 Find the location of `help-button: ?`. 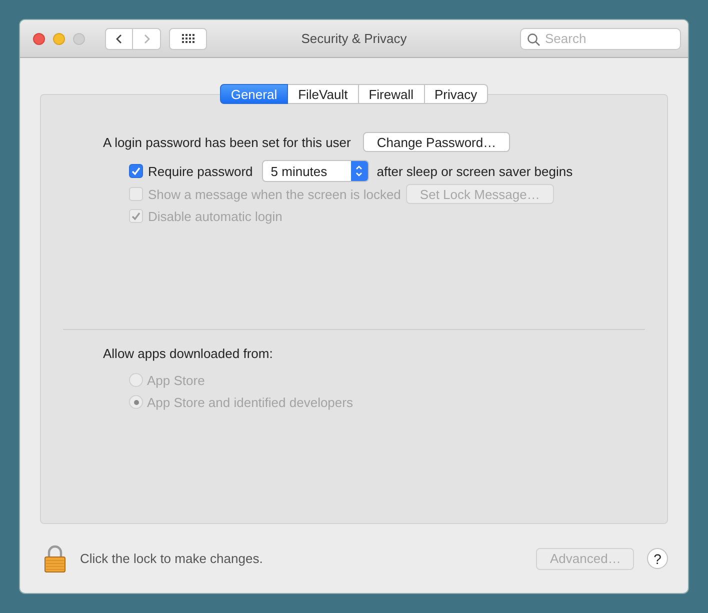

help-button: ? is located at coordinates (657, 558).